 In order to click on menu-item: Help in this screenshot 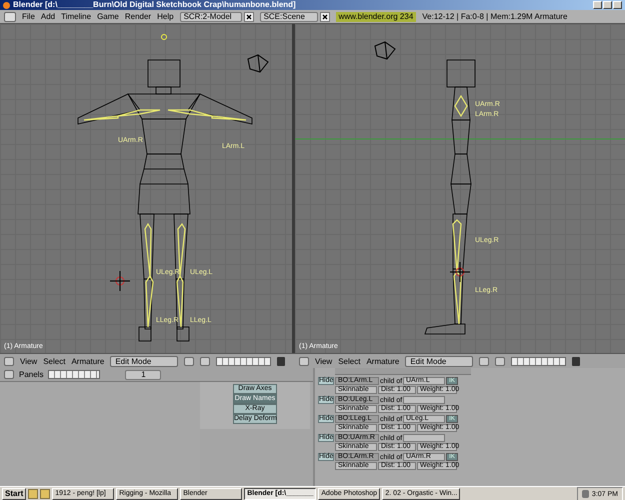, I will do `click(165, 16)`.